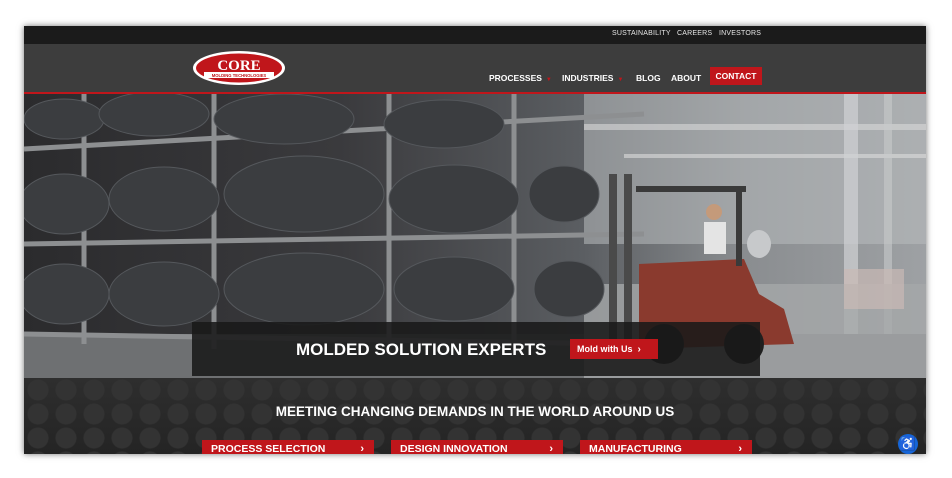 This screenshot has width=952, height=478. I want to click on investors-link: INVESTORS, so click(740, 33).